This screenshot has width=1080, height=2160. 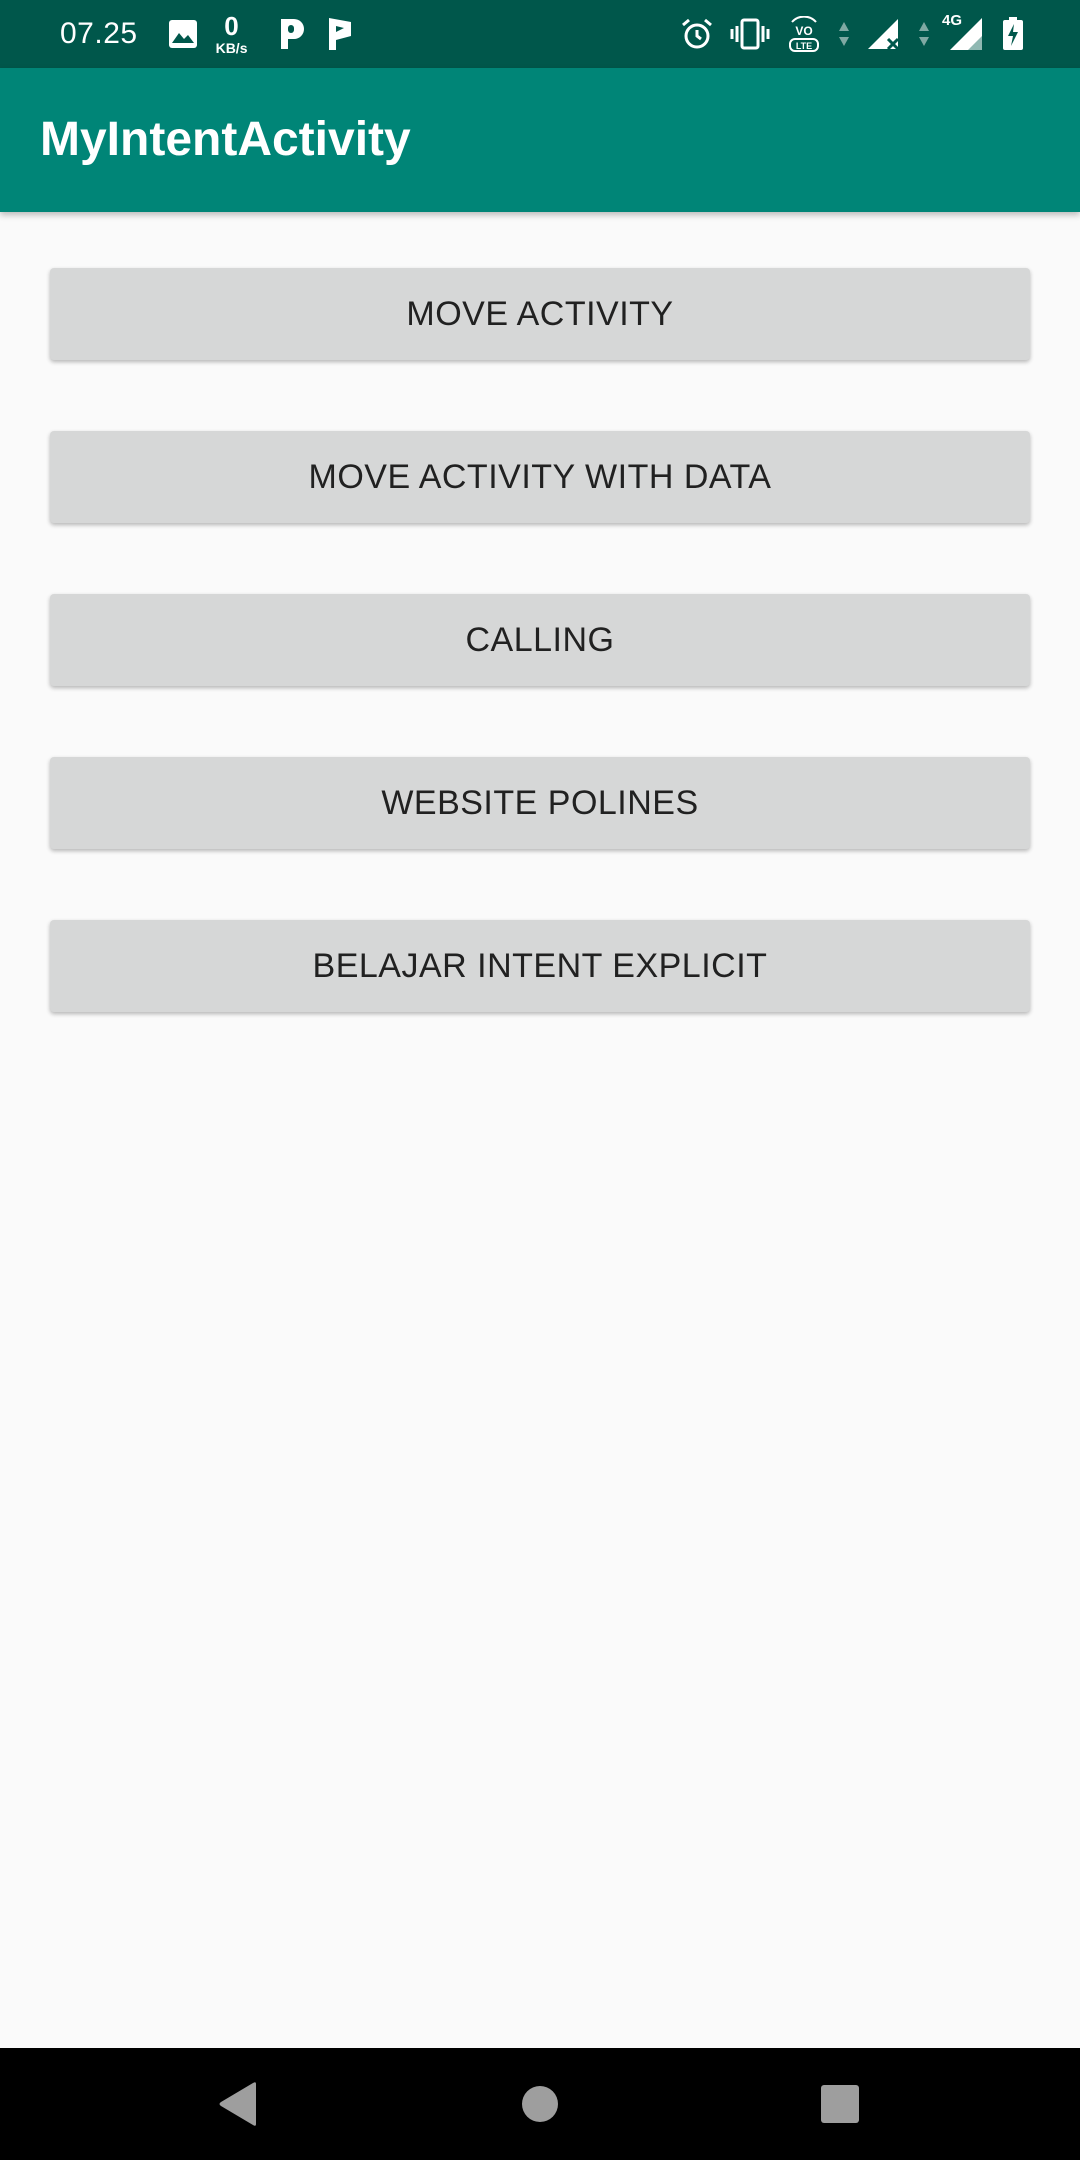 What do you see at coordinates (292, 34) in the screenshot?
I see `parking-icon` at bounding box center [292, 34].